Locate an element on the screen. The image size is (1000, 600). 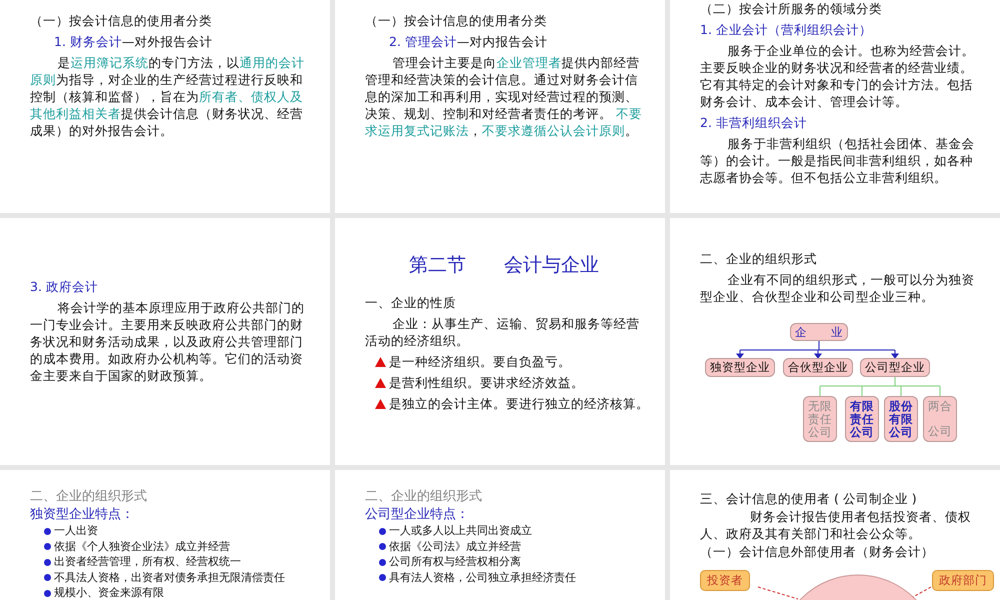
bullet-text: 出资者经营管理，所有权、经营权统一 is located at coordinates (147, 562).